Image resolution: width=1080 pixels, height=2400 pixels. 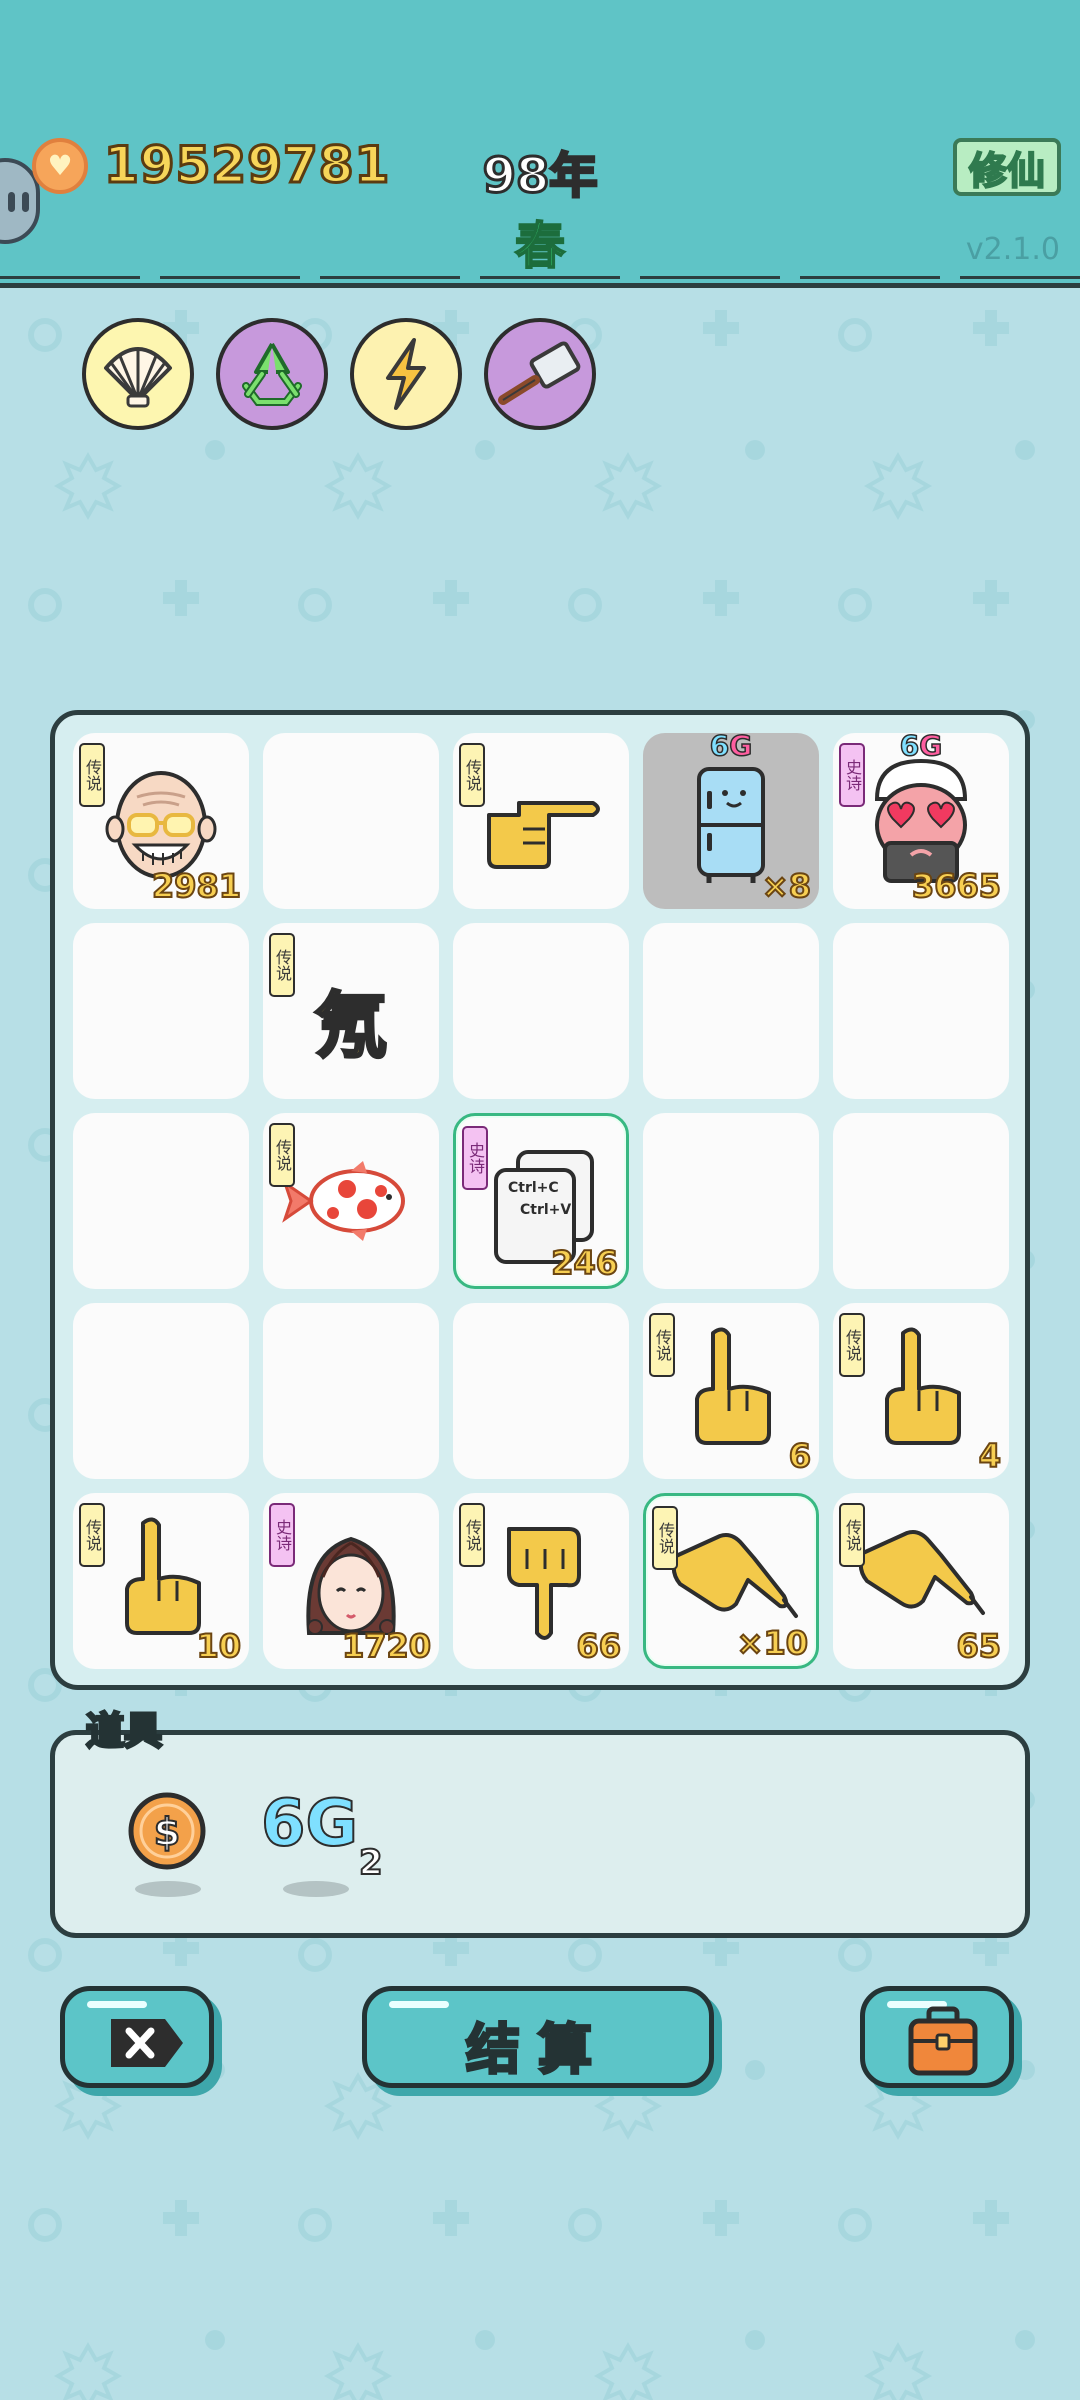 I want to click on lightning-icon, so click(x=406, y=374).